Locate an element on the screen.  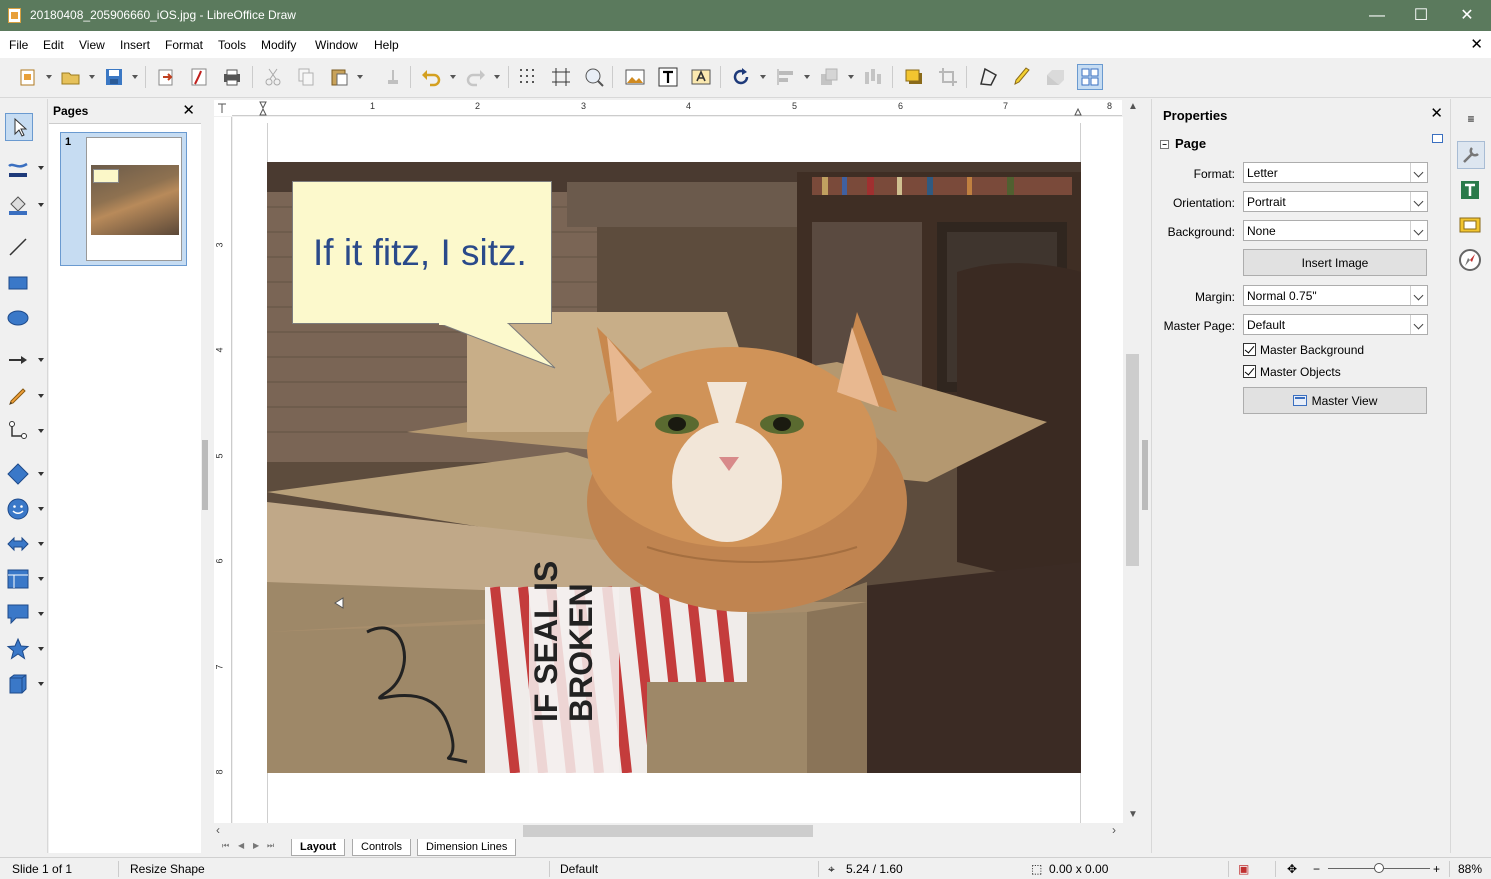
master-background-checkbox: Master Background is located at coordinates (1303, 350).